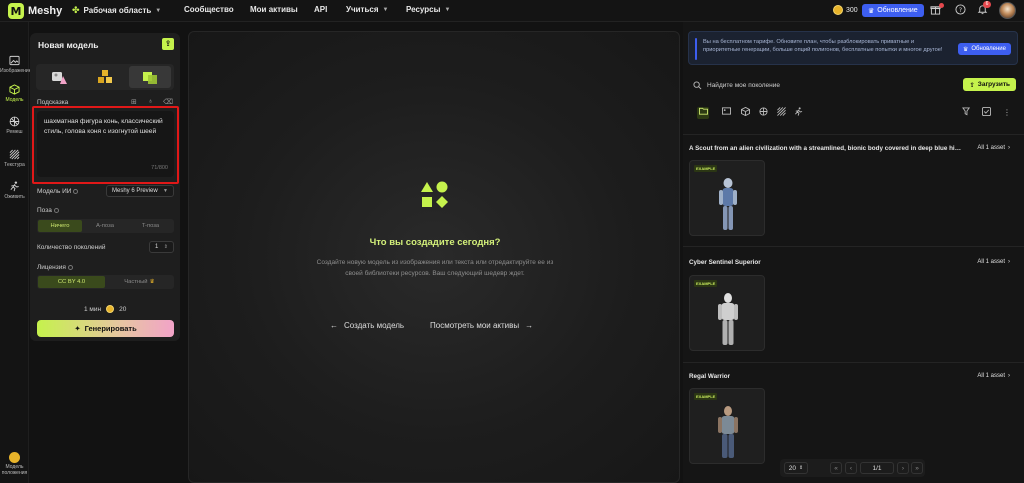 This screenshot has width=1024, height=483. I want to click on asset-card-title: Regal Warrior, so click(825, 376).